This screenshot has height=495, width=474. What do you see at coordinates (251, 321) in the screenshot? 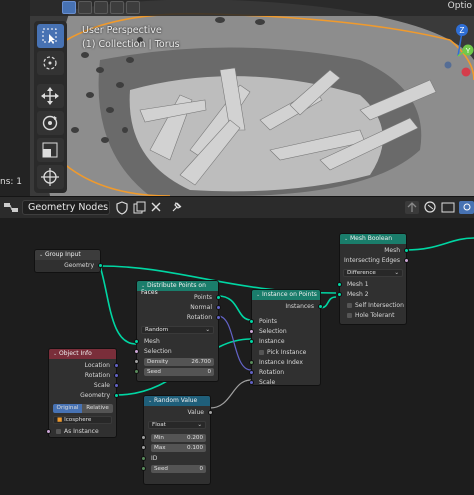
I see `instance-points-socket` at bounding box center [251, 321].